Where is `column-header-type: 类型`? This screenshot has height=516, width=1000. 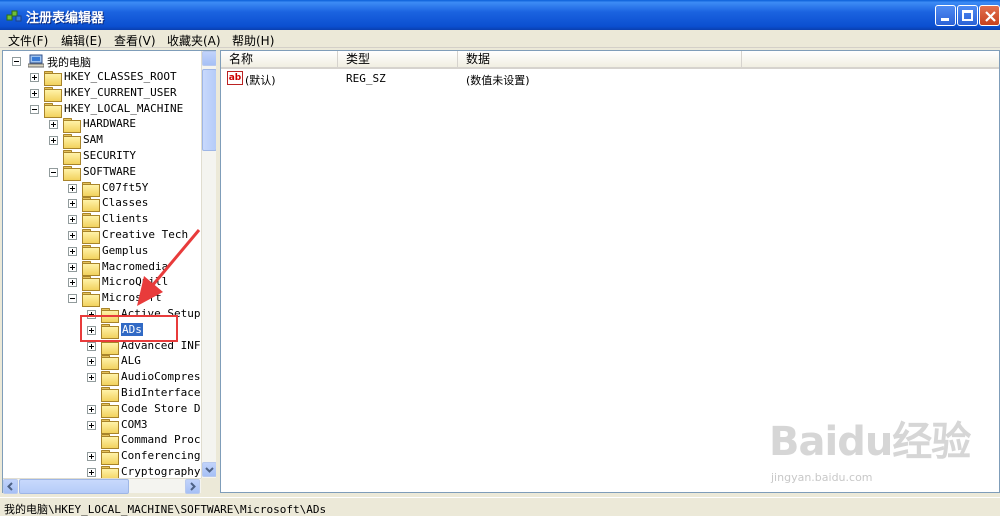
column-header-type: 类型 is located at coordinates (398, 60).